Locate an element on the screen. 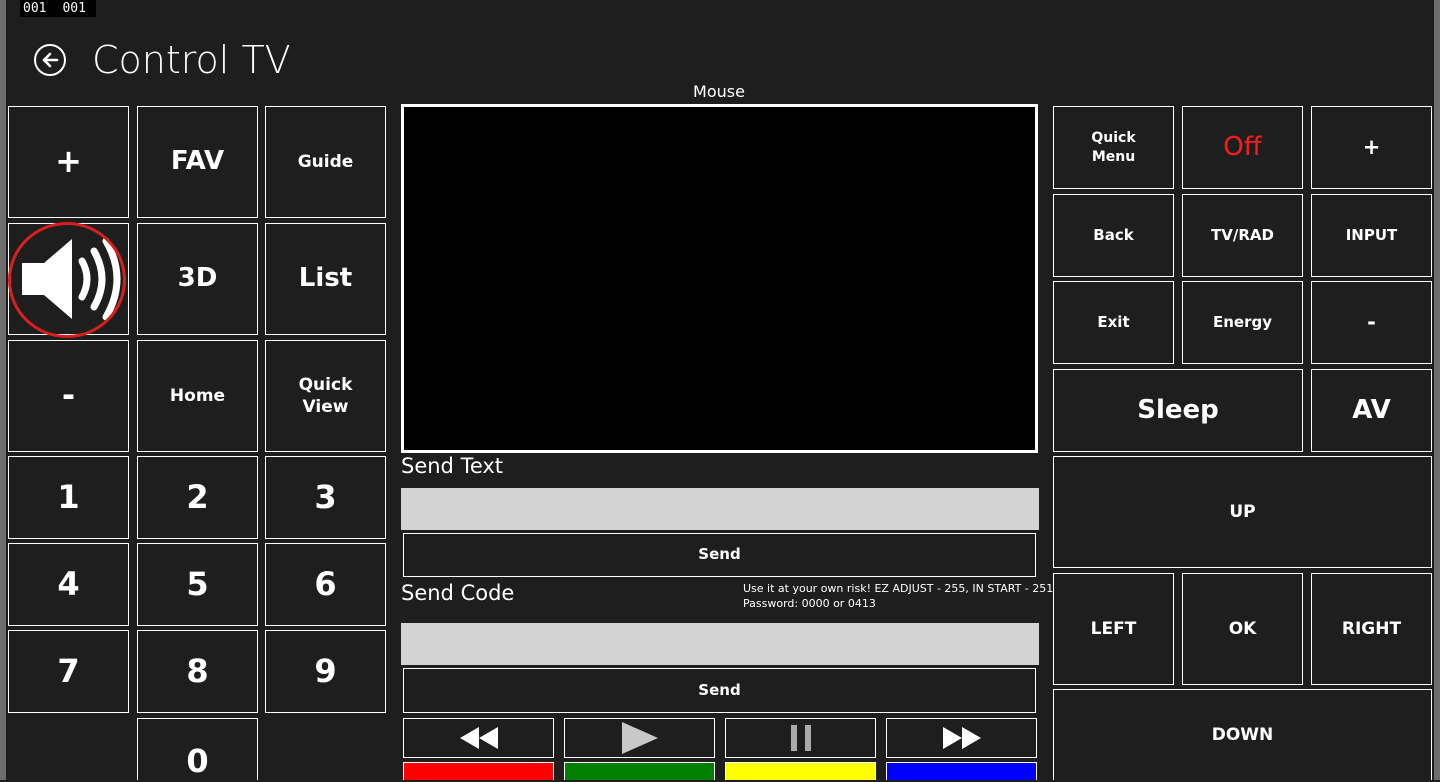  back-label: Back is located at coordinates (1113, 234).